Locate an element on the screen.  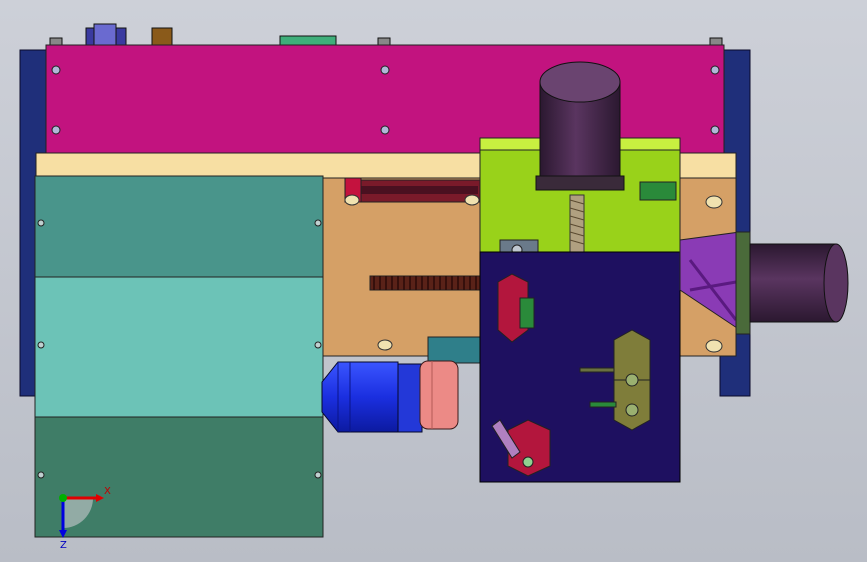
triad-x-label: X is located at coordinates (107, 491).